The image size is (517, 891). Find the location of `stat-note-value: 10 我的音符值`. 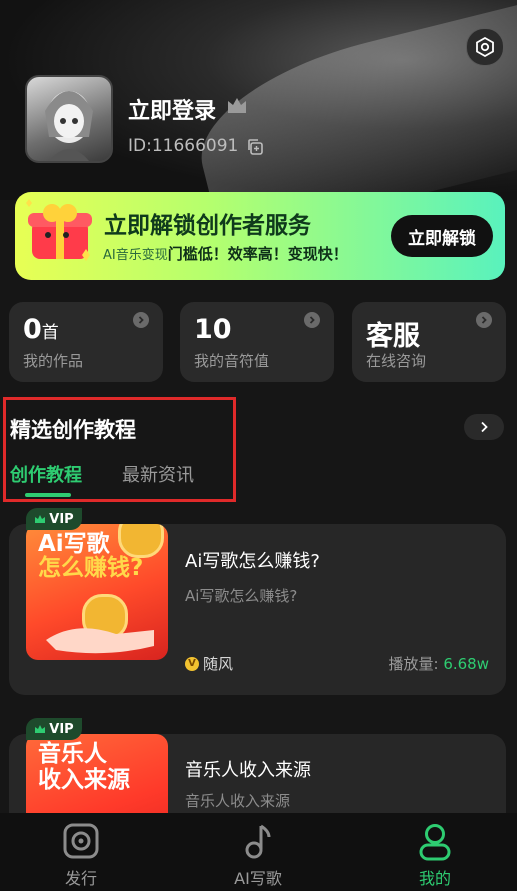

stat-note-value: 10 我的音符值 is located at coordinates (257, 342).